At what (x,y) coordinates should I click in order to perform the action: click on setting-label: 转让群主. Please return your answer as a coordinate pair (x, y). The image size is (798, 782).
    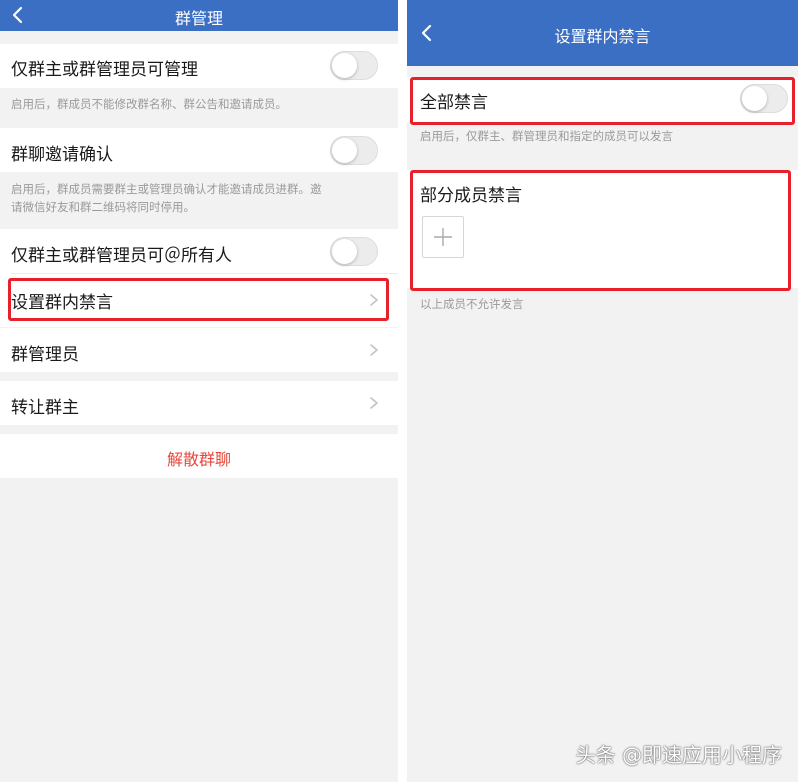
    Looking at the image, I should click on (45, 408).